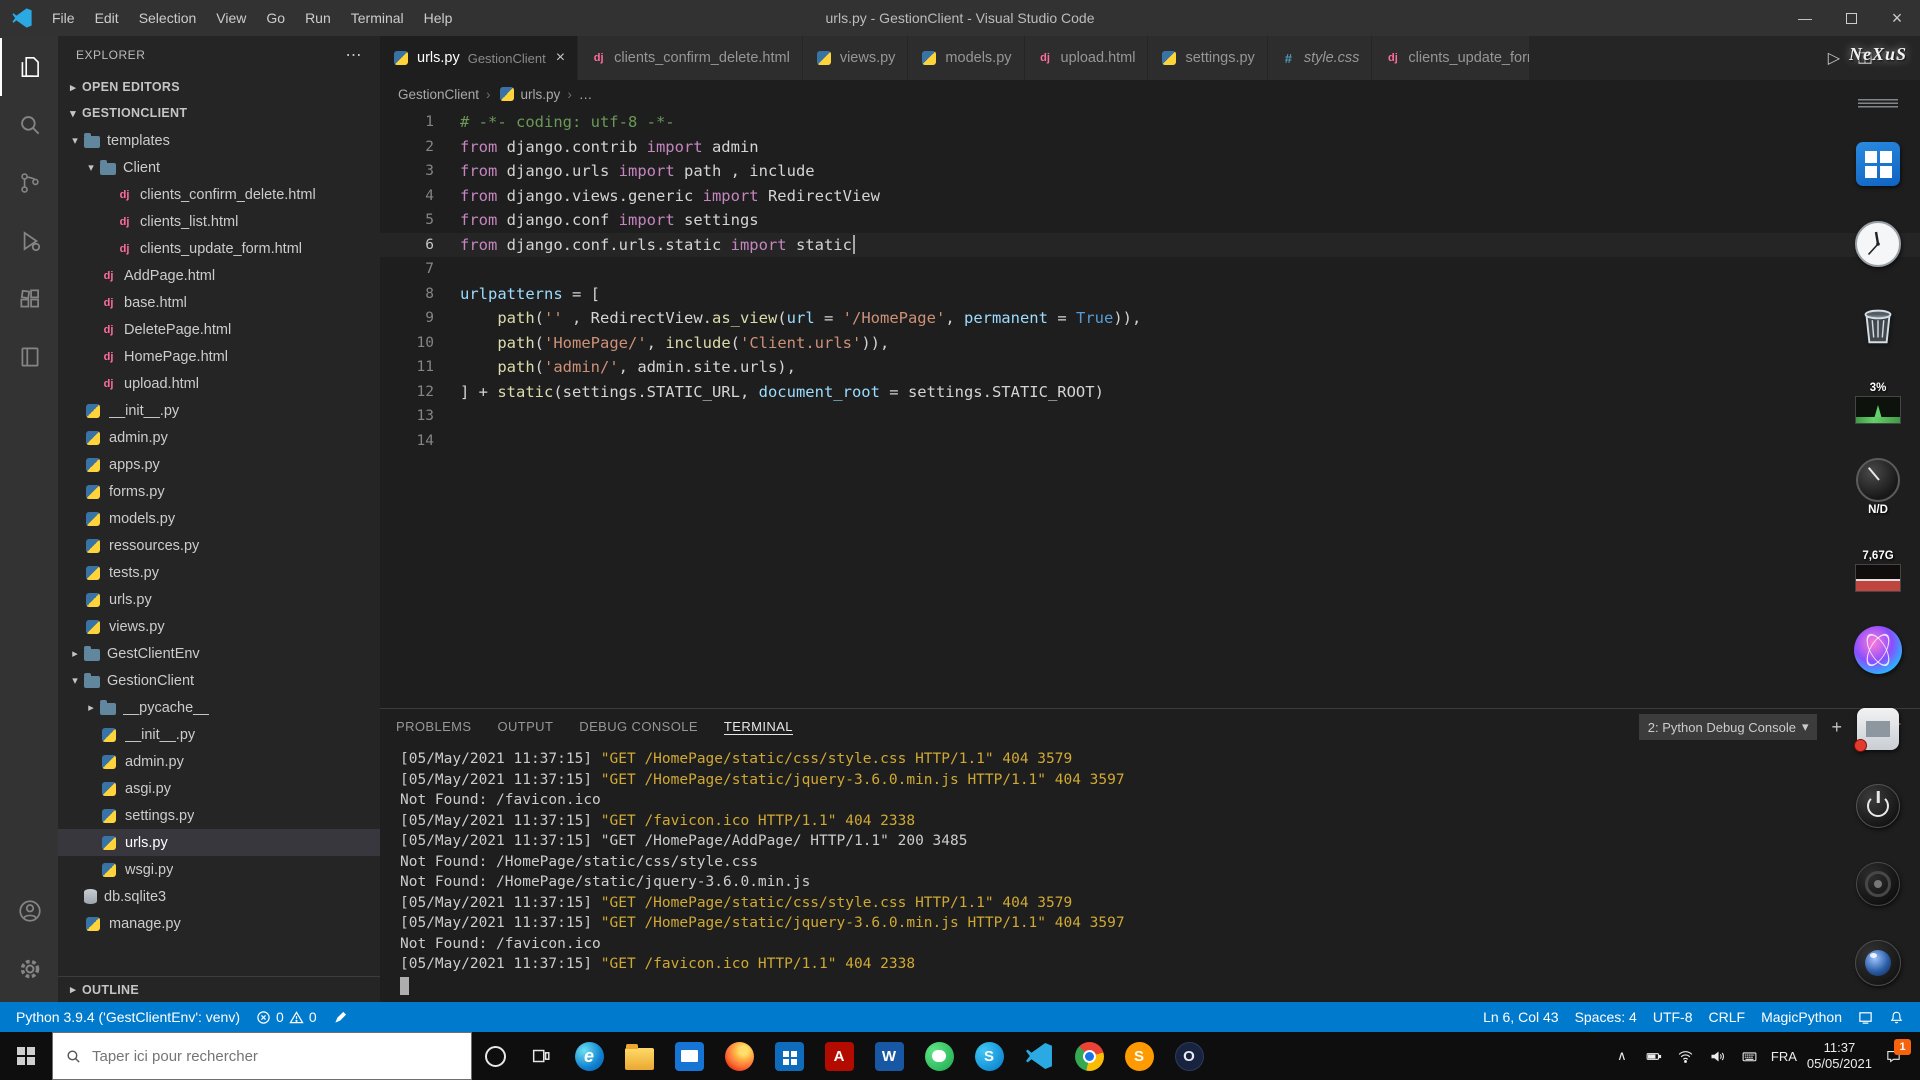  Describe the element at coordinates (939, 1056) in the screenshot. I see `whatsapp-icon` at that location.